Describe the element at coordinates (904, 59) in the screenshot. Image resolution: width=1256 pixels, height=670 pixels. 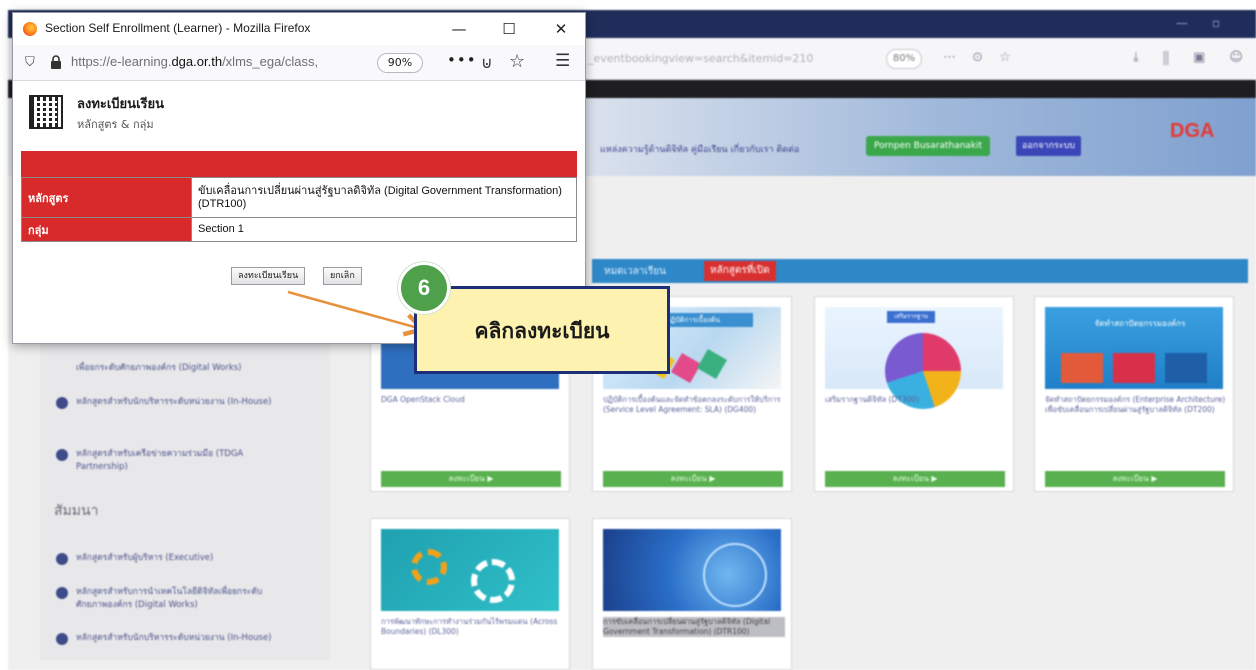
I see `background-zoom-badge: 80%` at that location.